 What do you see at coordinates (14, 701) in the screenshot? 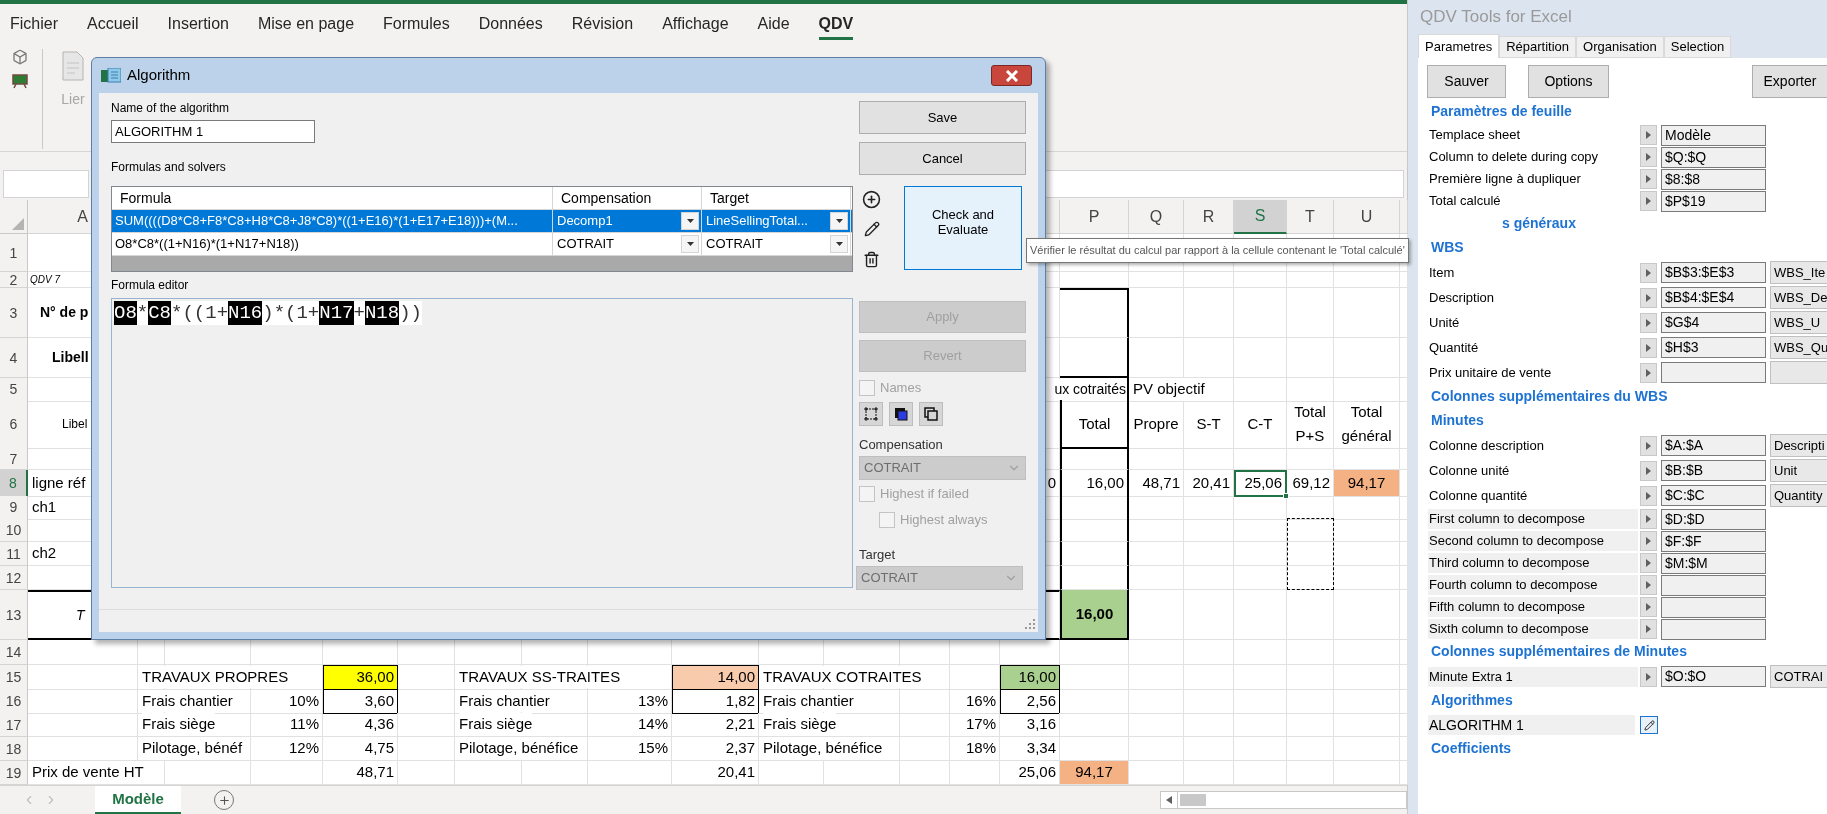
I see `row-header: 16` at bounding box center [14, 701].